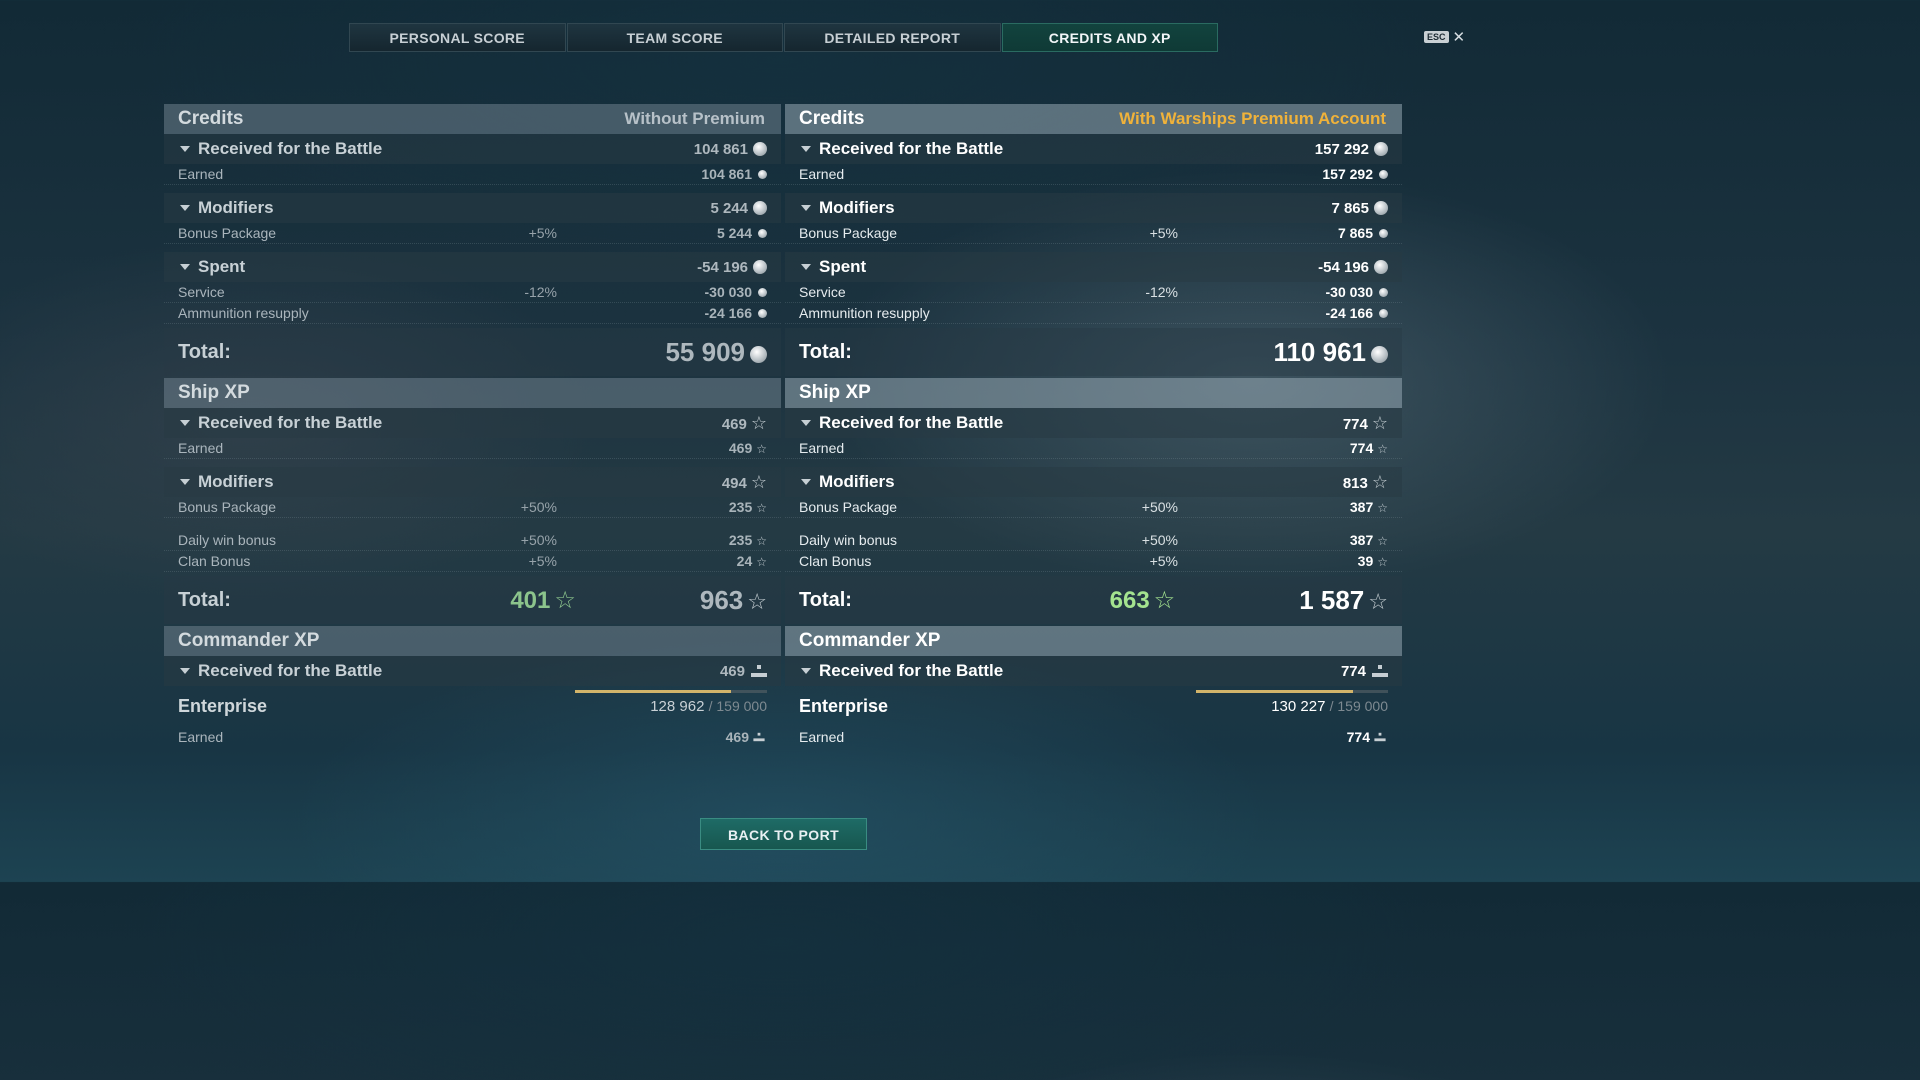 The width and height of the screenshot is (1920, 1080). I want to click on group-value: 157 292, so click(1351, 149).